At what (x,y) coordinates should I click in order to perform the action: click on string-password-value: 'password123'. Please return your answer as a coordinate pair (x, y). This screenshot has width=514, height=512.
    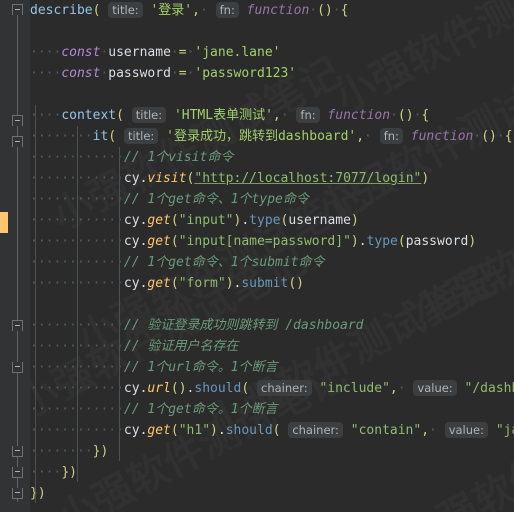
    Looking at the image, I should click on (245, 73).